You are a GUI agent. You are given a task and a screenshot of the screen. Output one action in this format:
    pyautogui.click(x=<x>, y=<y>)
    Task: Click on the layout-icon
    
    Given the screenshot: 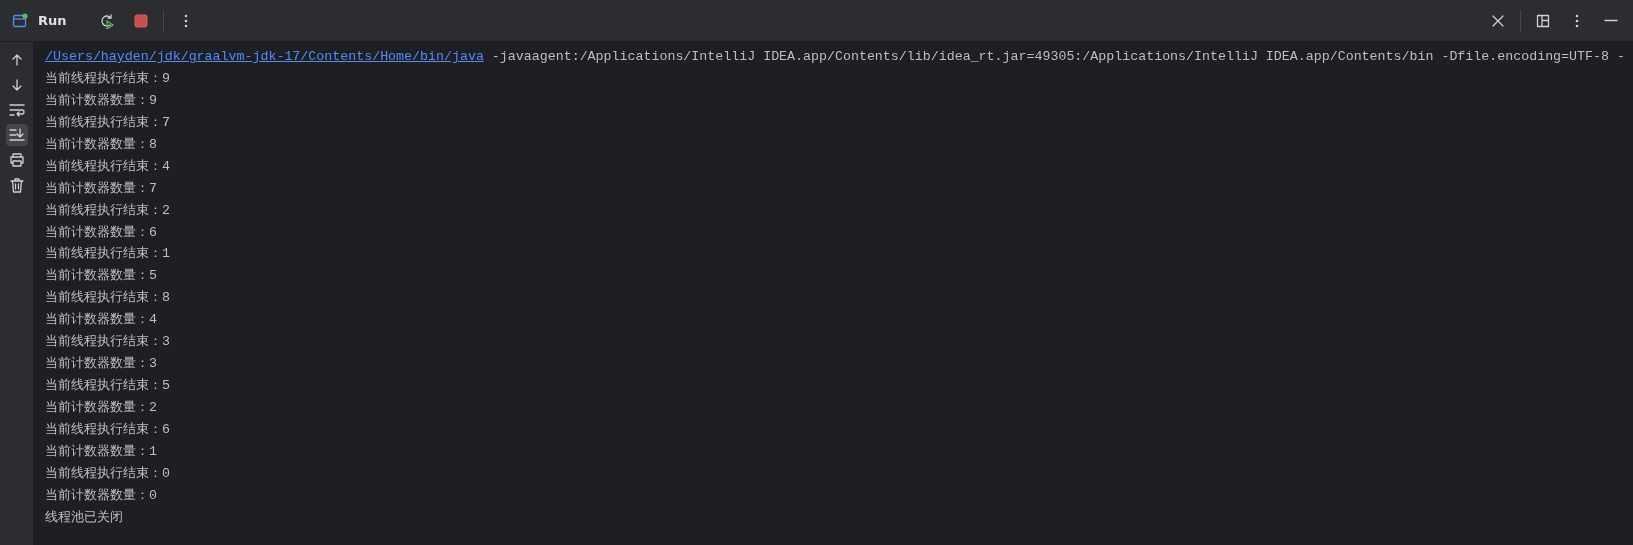 What is the action you would take?
    pyautogui.click(x=1543, y=20)
    